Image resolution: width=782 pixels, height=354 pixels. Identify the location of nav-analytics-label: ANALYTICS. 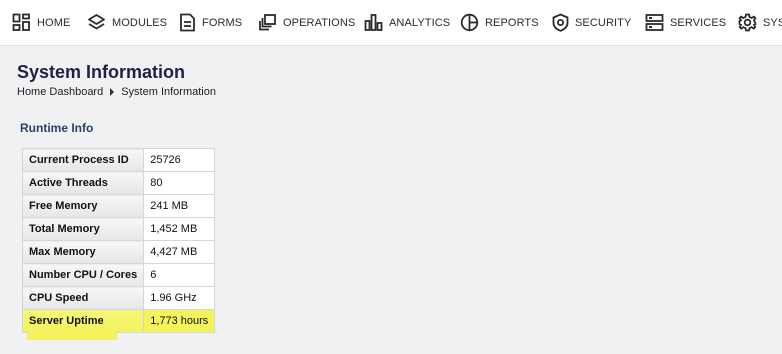
(420, 22).